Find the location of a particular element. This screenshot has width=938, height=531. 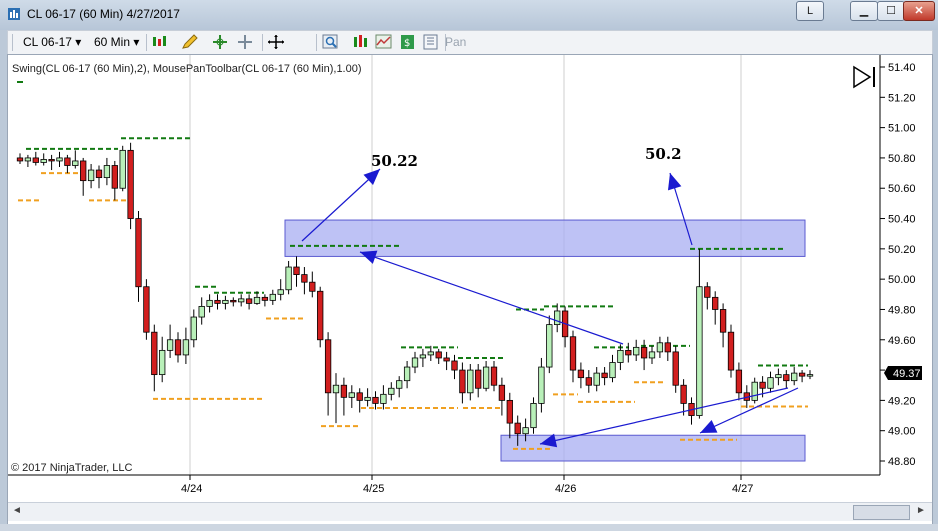

chevron-down-icon: ▾ is located at coordinates (78, 42).